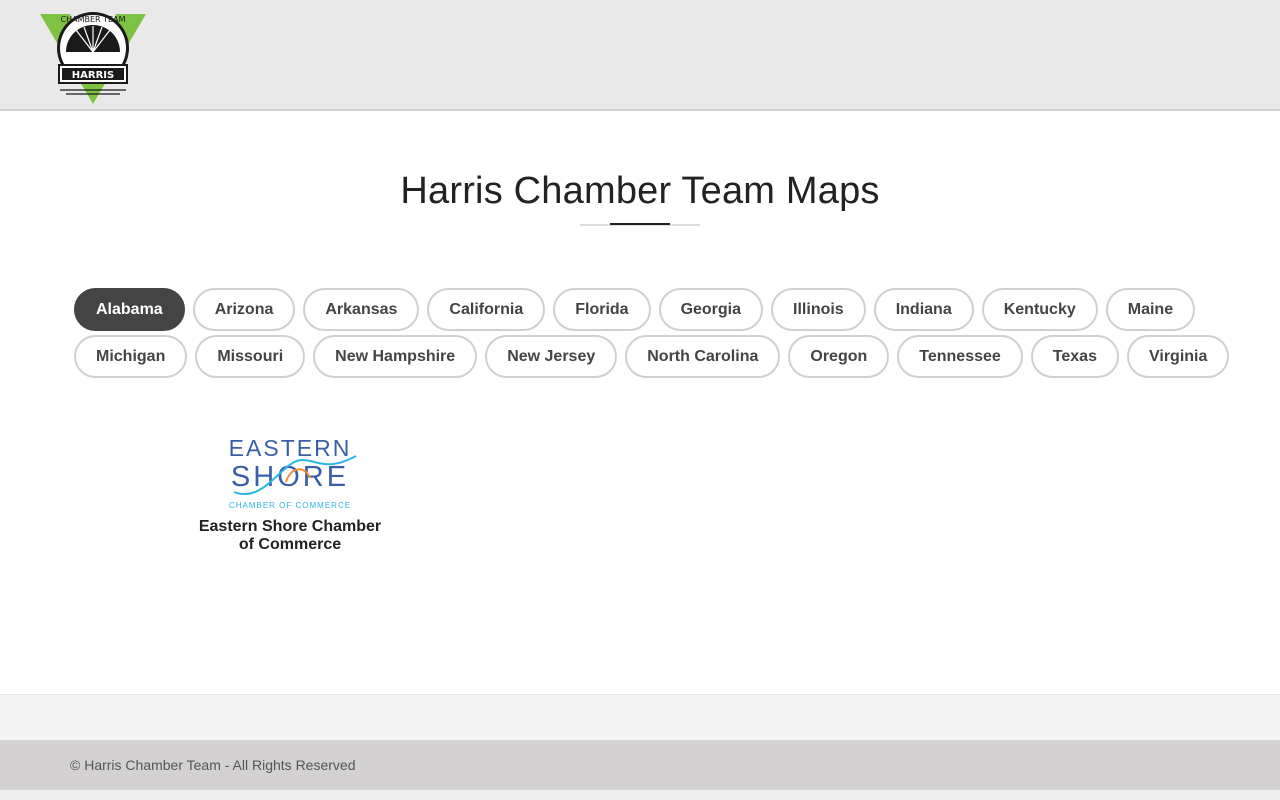  Describe the element at coordinates (129, 309) in the screenshot. I see `filter-alabama: Alabama` at that location.